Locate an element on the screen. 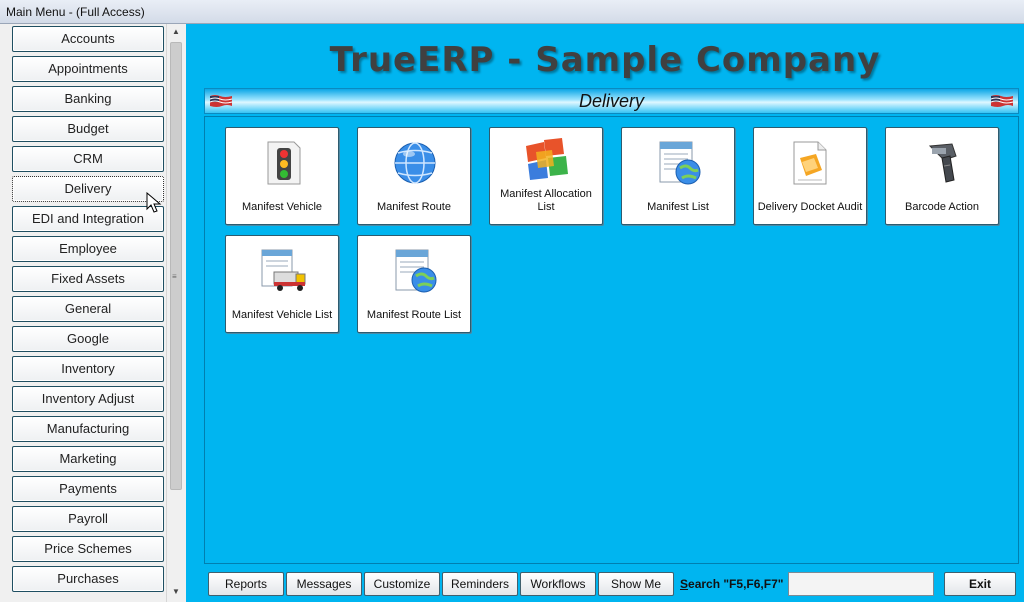 Image resolution: width=1024 pixels, height=602 pixels. search-label-hotkey: S is located at coordinates (684, 584).